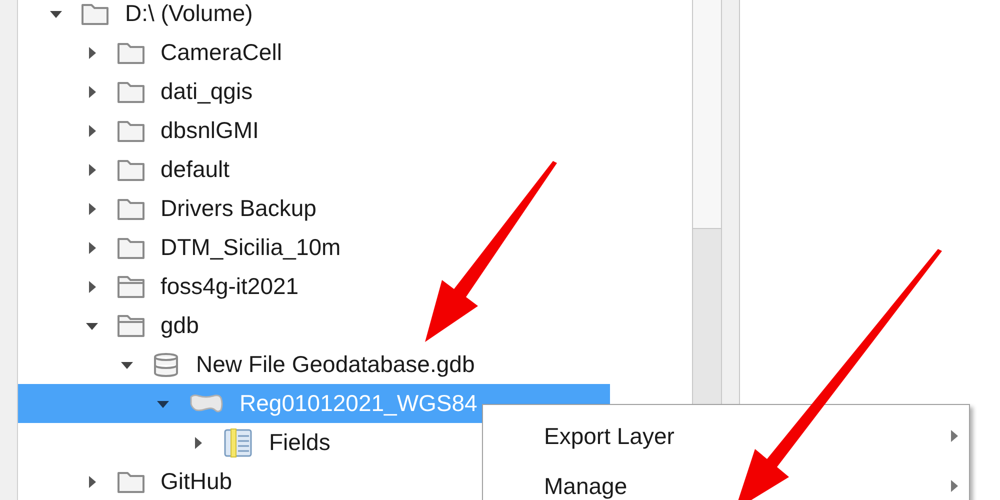 This screenshot has width=1000, height=500. I want to click on tree-item: New File Geodatabase.gdb, so click(355, 364).